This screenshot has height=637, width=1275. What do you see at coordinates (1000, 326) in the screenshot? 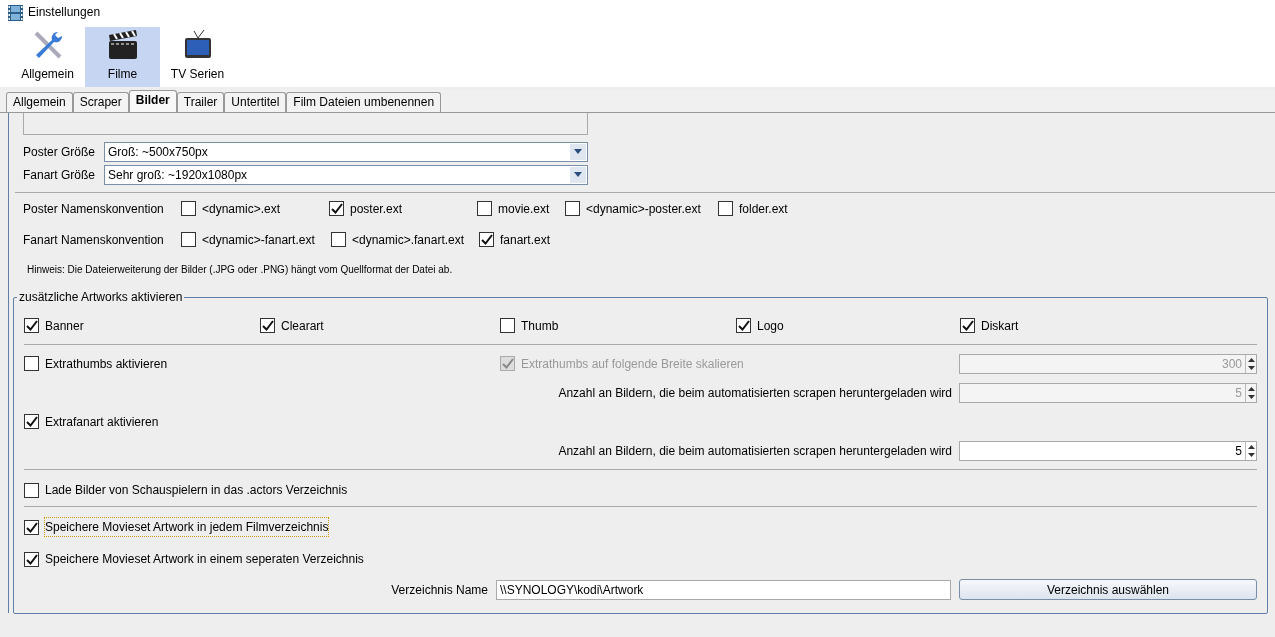
I see `checkbox-label: Diskart` at bounding box center [1000, 326].